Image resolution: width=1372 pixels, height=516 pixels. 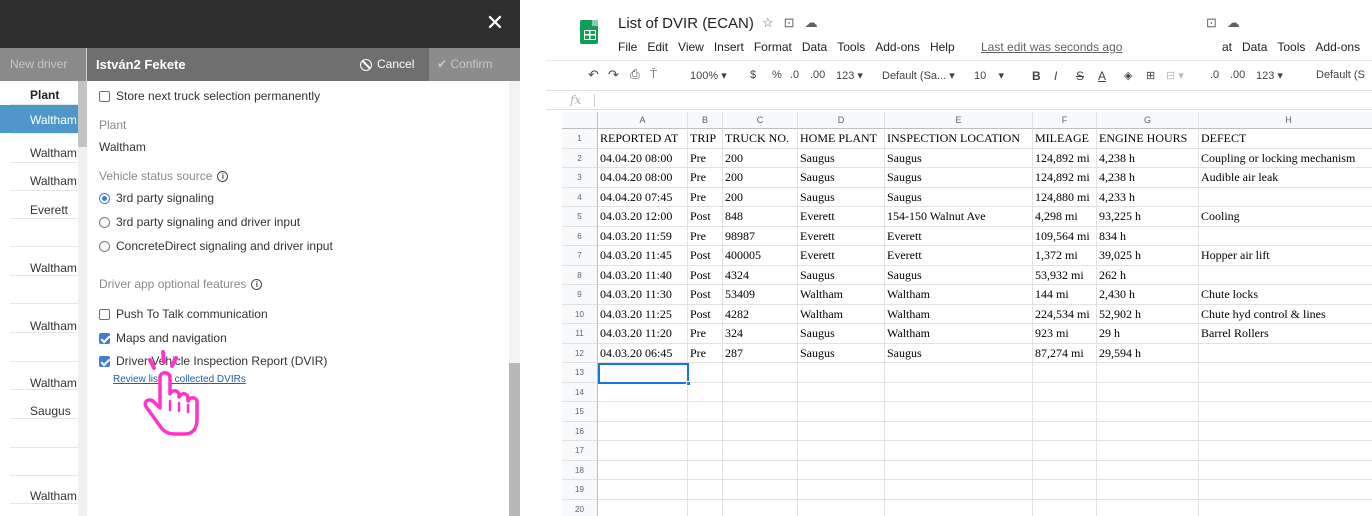 What do you see at coordinates (627, 47) in the screenshot?
I see `menu-file: File` at bounding box center [627, 47].